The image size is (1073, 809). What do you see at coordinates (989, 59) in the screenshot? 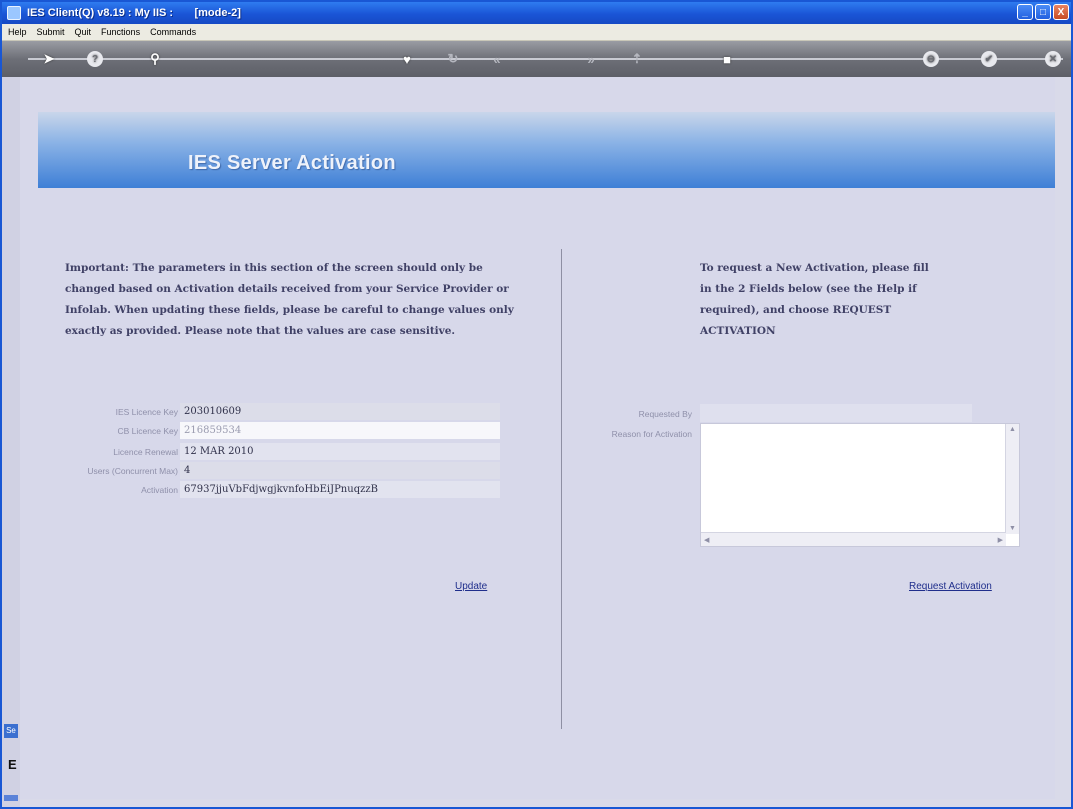
I see `ok-icon: ✔` at bounding box center [989, 59].